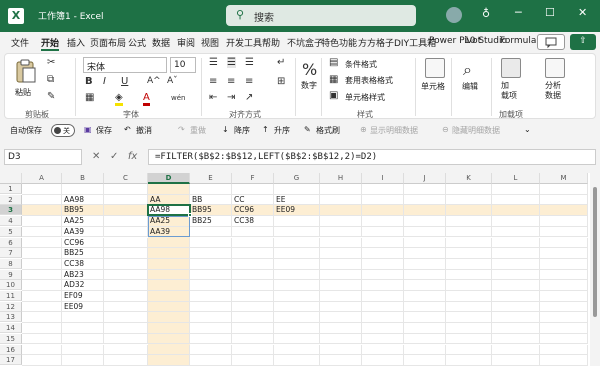 The width and height of the screenshot is (600, 366). I want to click on name-box: D3, so click(43, 157).